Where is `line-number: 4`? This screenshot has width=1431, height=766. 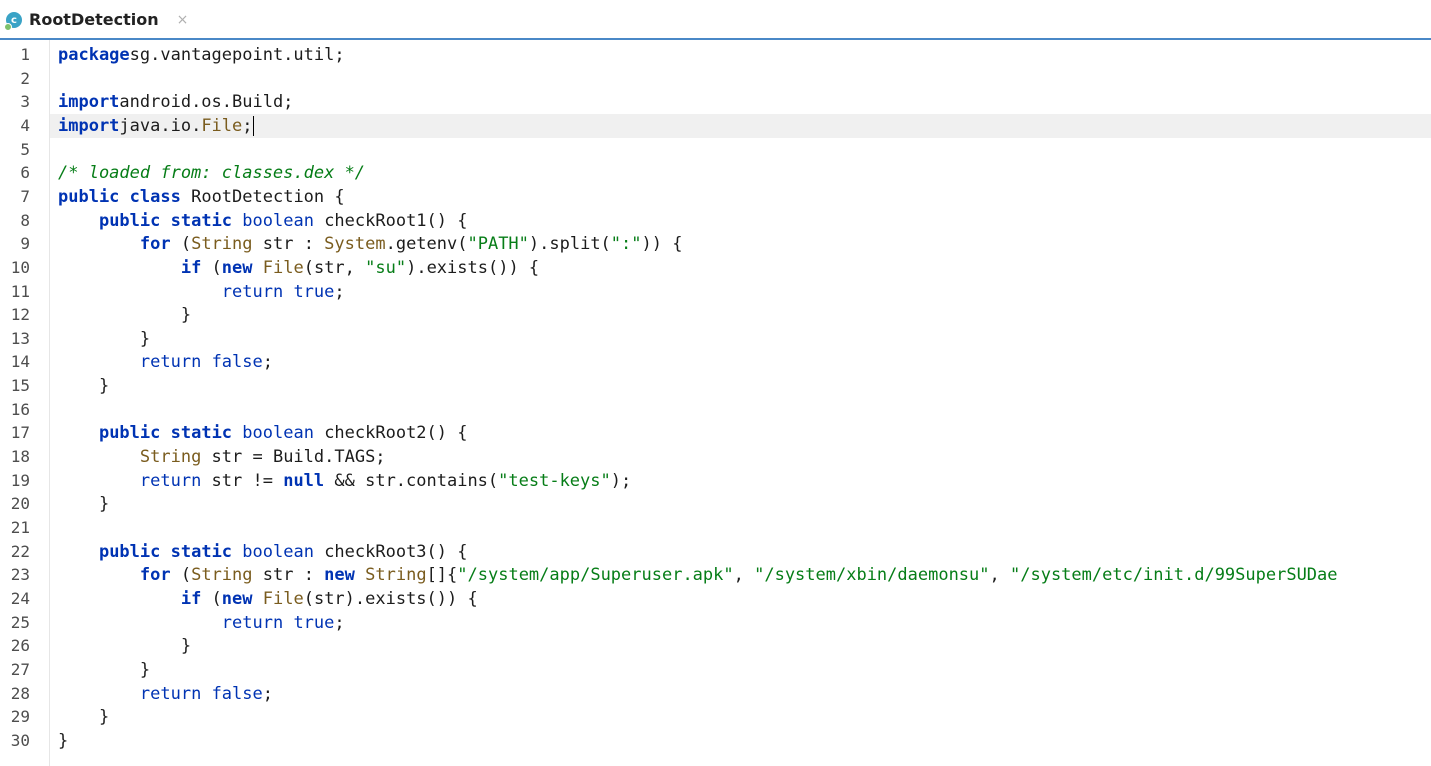 line-number: 4 is located at coordinates (25, 125).